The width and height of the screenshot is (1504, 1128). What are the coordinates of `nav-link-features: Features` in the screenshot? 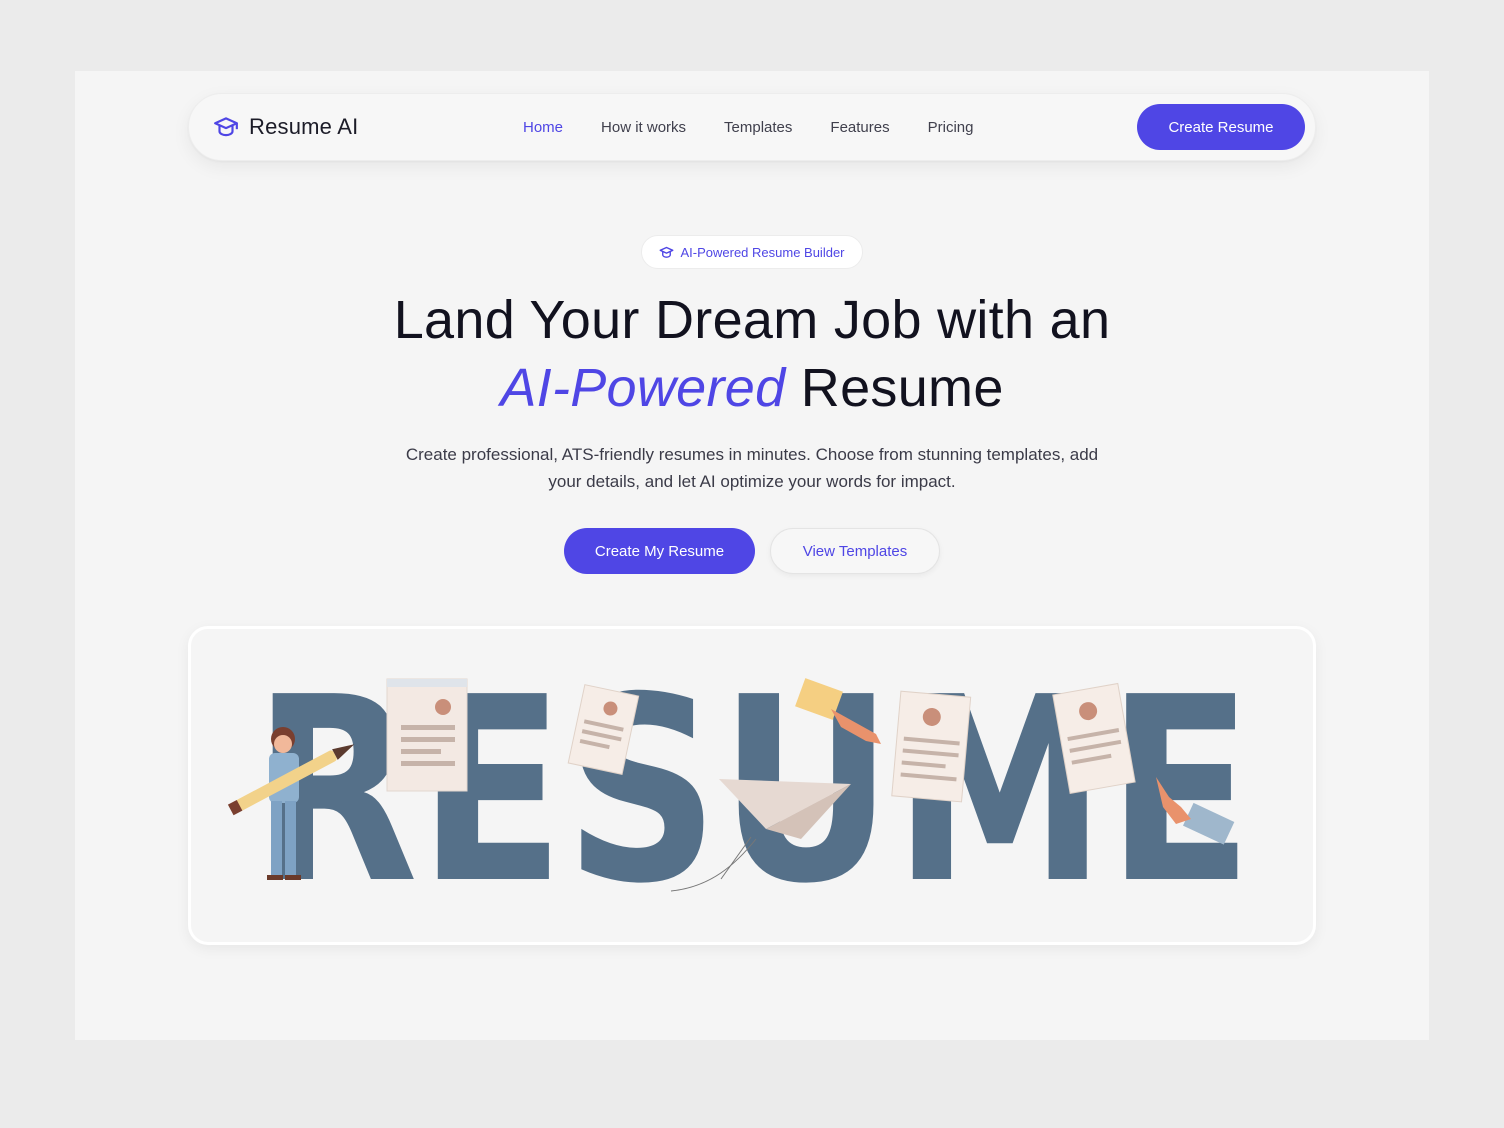 It's located at (859, 128).